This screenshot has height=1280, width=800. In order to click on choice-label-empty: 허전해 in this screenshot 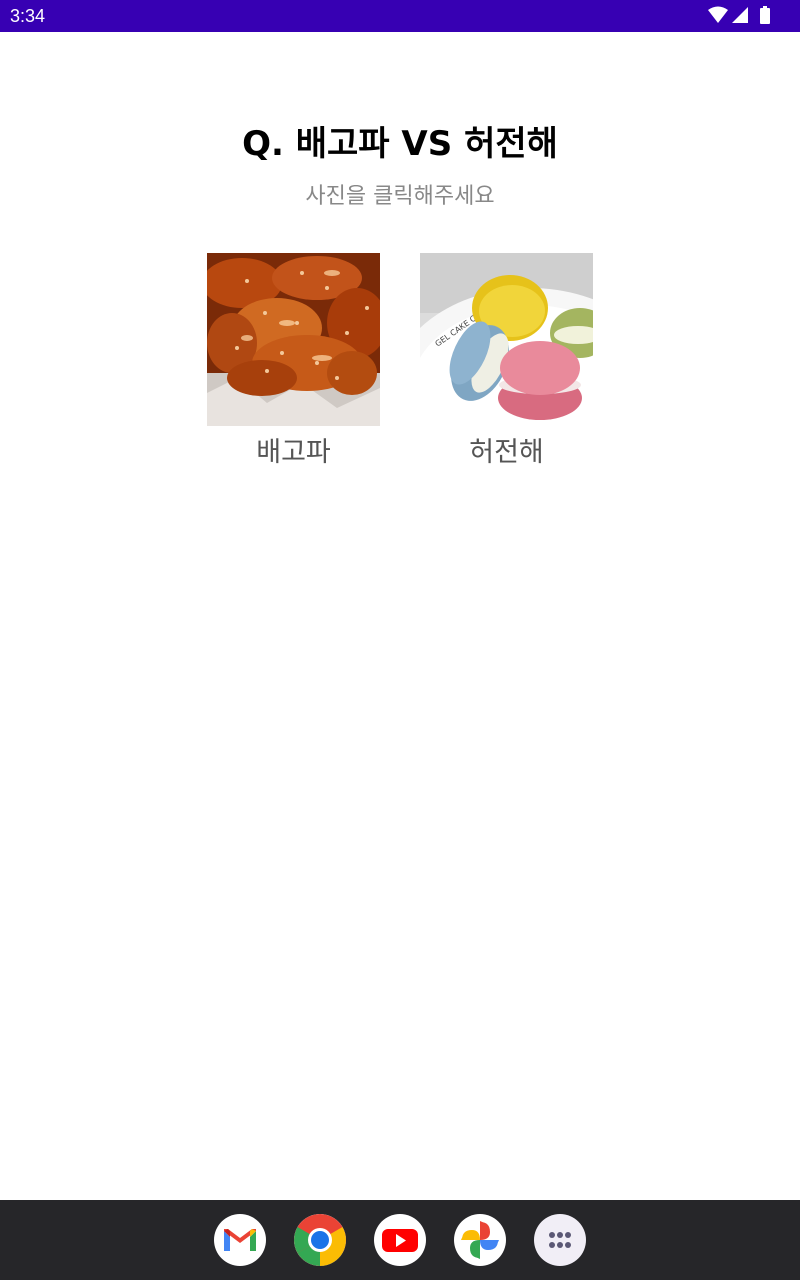, I will do `click(506, 452)`.